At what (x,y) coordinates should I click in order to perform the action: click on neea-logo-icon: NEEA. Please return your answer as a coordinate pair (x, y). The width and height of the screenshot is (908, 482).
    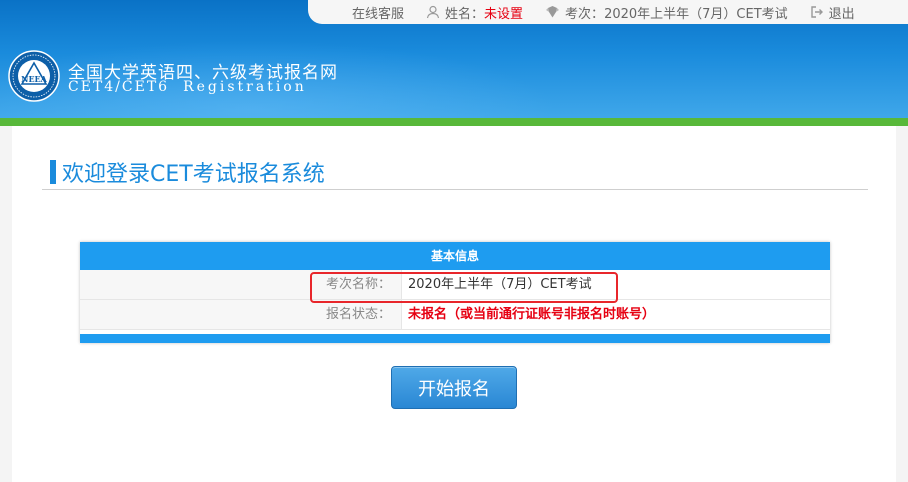
    Looking at the image, I should click on (34, 76).